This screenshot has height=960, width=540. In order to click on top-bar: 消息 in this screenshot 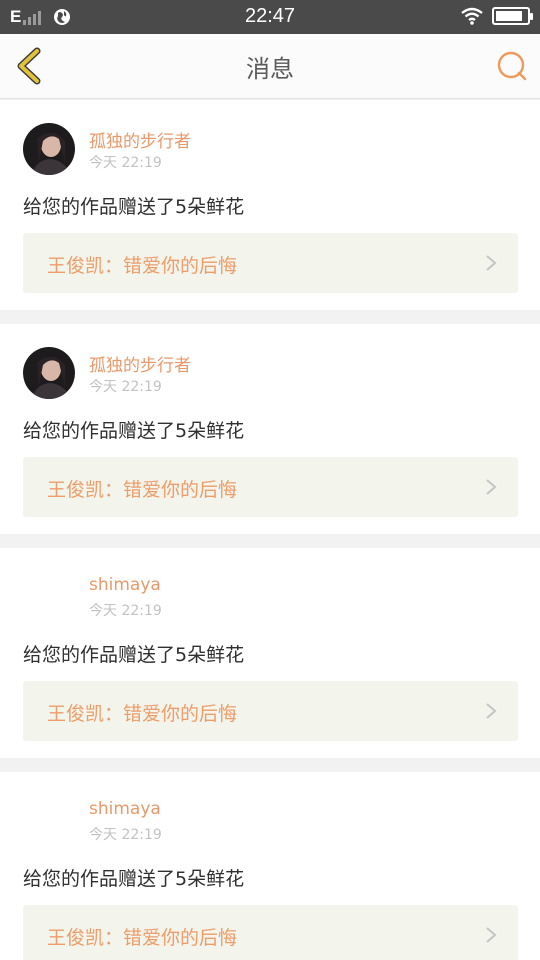, I will do `click(270, 66)`.